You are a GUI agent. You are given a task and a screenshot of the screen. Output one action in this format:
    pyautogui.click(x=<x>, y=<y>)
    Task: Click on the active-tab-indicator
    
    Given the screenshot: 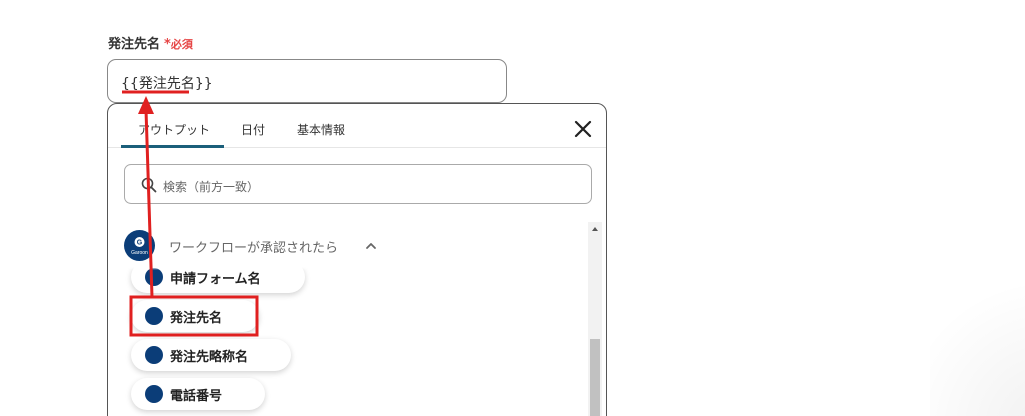 What is the action you would take?
    pyautogui.click(x=172, y=146)
    